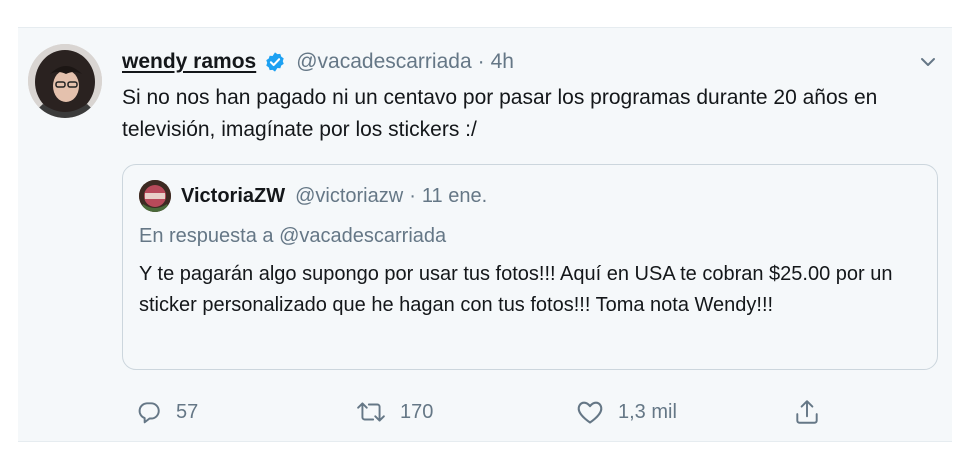 This screenshot has height=463, width=980. What do you see at coordinates (394, 412) in the screenshot?
I see `retweet-button: 170` at bounding box center [394, 412].